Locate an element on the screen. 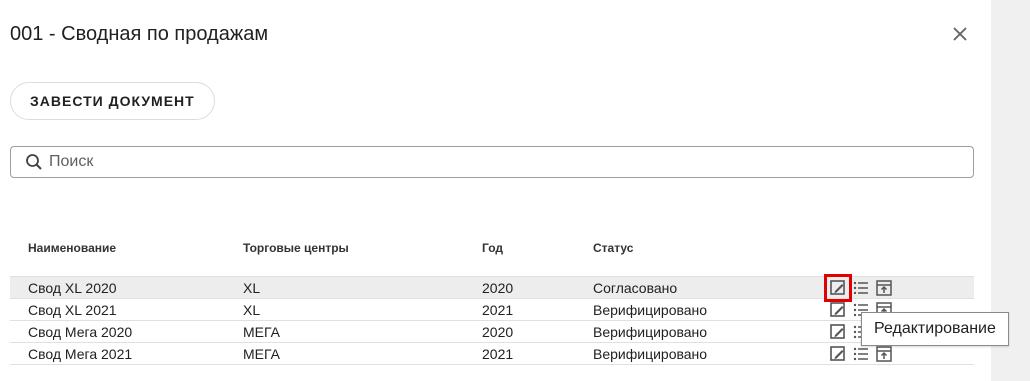  cell-name: Свод Мега 2021 is located at coordinates (80, 354).